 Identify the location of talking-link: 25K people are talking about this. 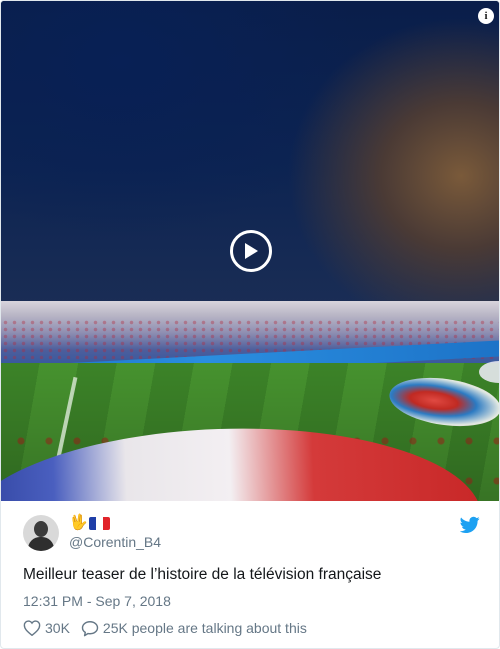
(194, 628).